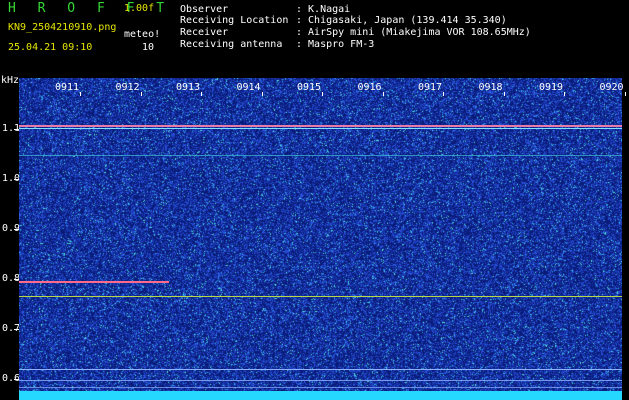 The height and width of the screenshot is (400, 629). I want to click on x-tick-label: 0919, so click(551, 87).